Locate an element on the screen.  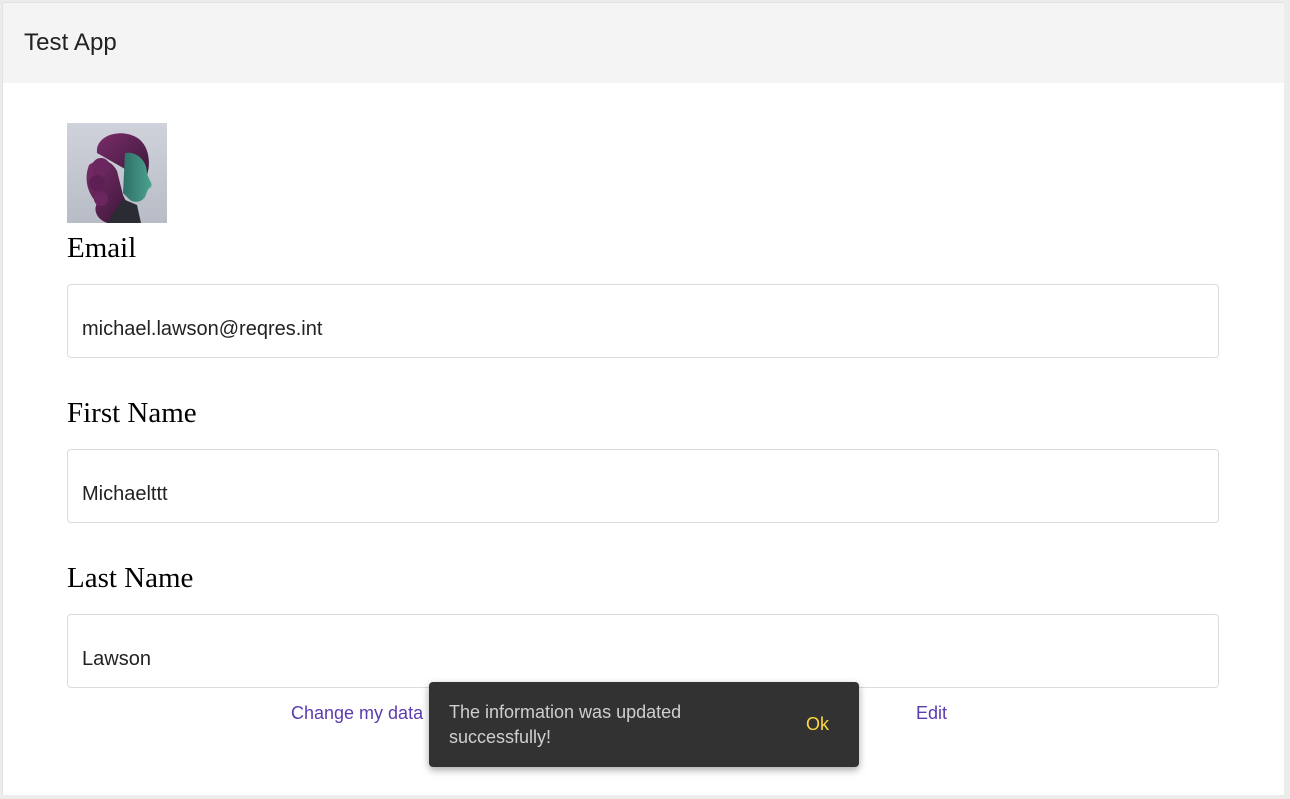
last-name-value: Lawson is located at coordinates (116, 659).